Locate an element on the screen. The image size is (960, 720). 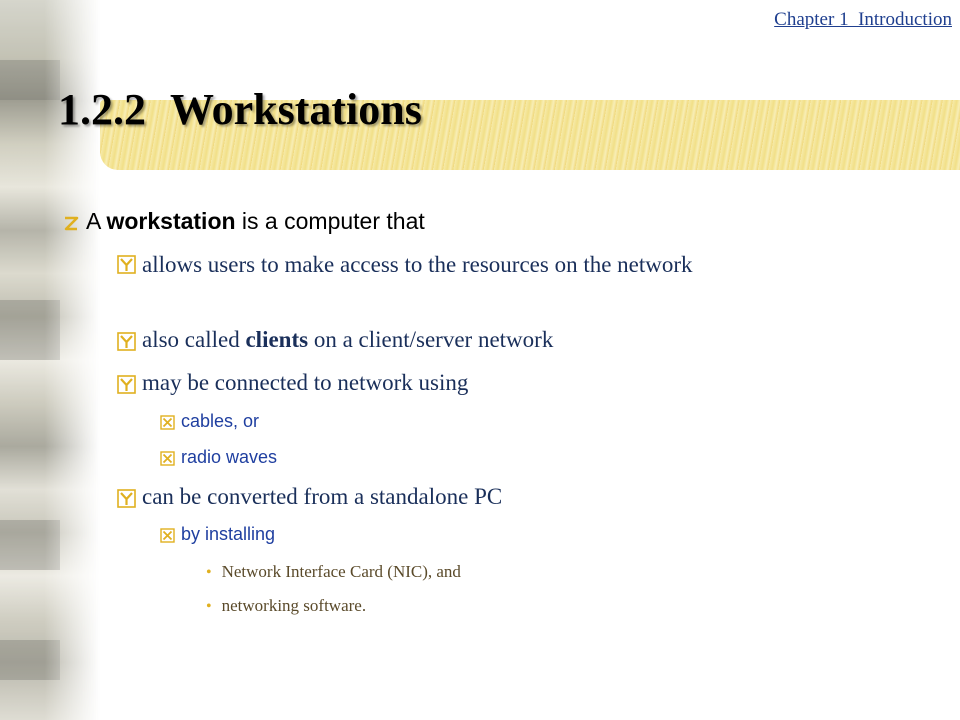
bullet-3-sub-1-text: cables, or is located at coordinates (220, 421).